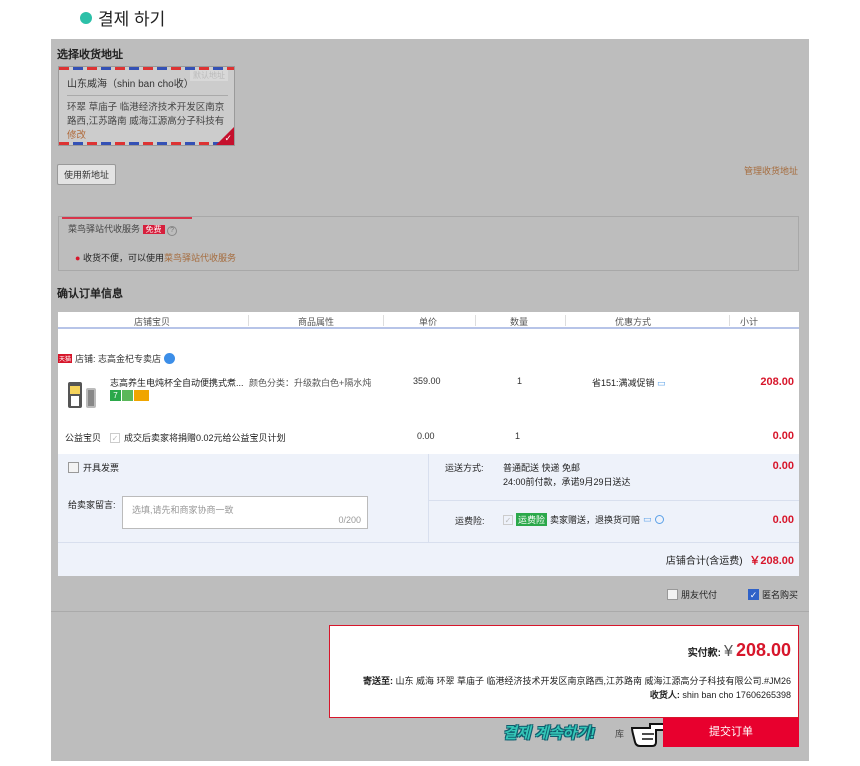  I want to click on message-placeholder: 选填,请先和商家协商一致, so click(183, 510).